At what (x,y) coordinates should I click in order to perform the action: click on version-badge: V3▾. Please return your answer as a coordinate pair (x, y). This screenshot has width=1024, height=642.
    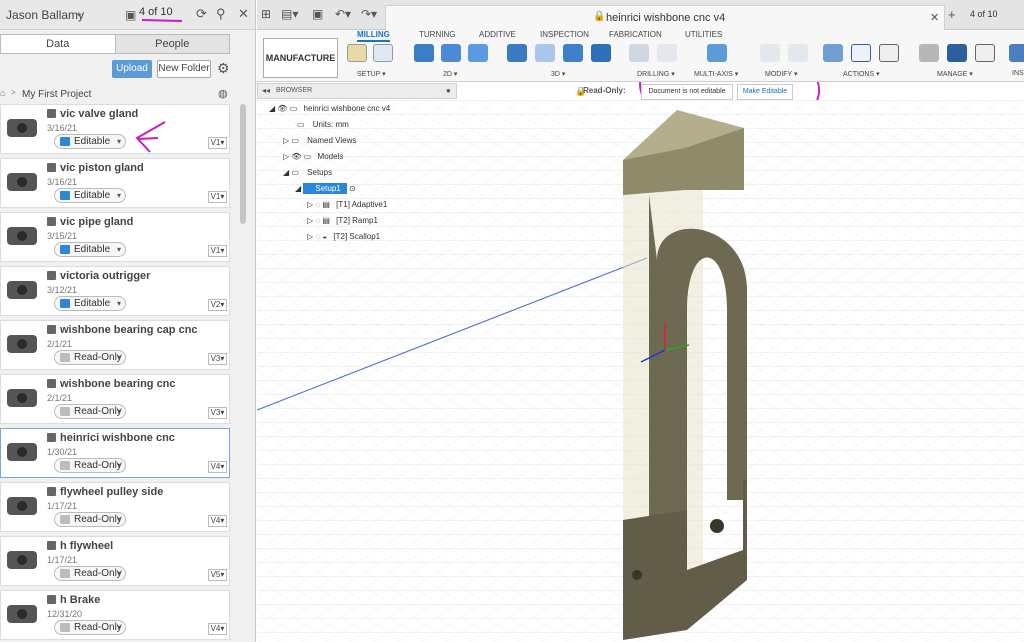
    Looking at the image, I should click on (217, 413).